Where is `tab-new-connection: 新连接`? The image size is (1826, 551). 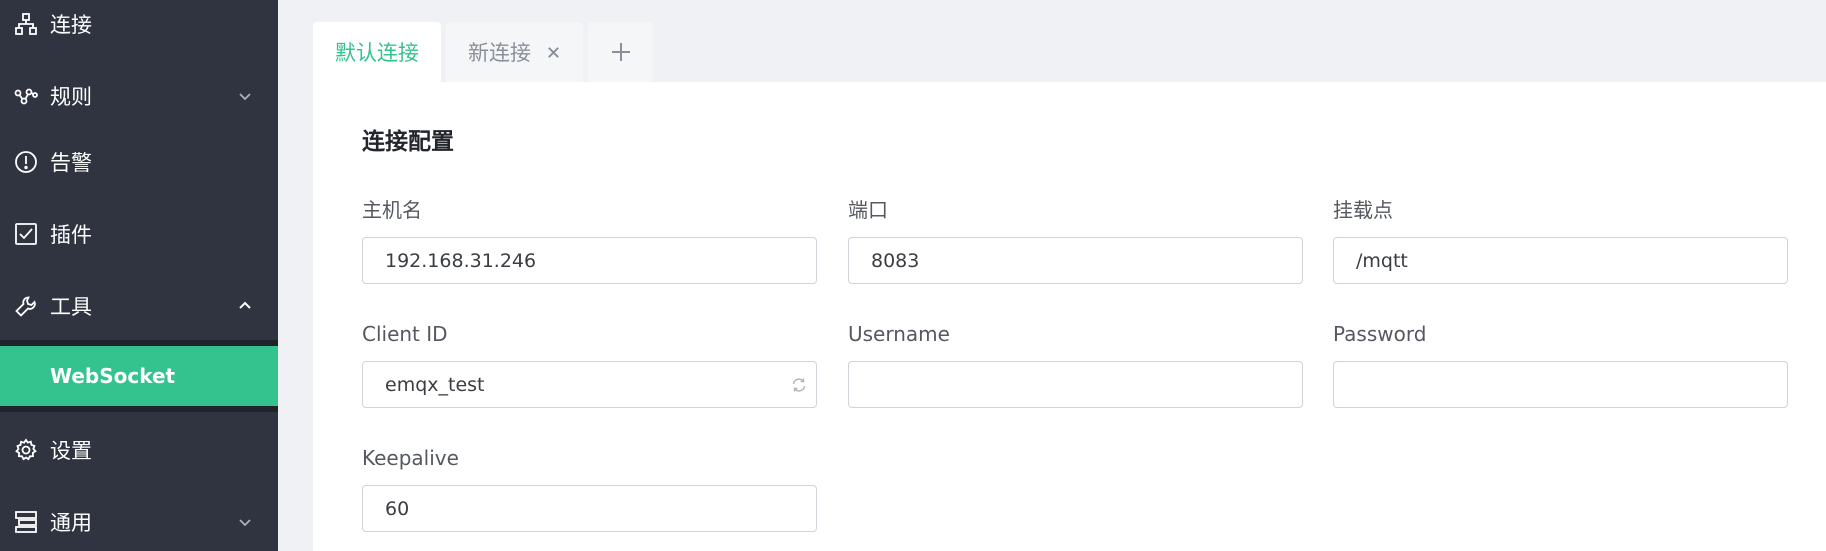
tab-new-connection: 新连接 is located at coordinates (514, 52).